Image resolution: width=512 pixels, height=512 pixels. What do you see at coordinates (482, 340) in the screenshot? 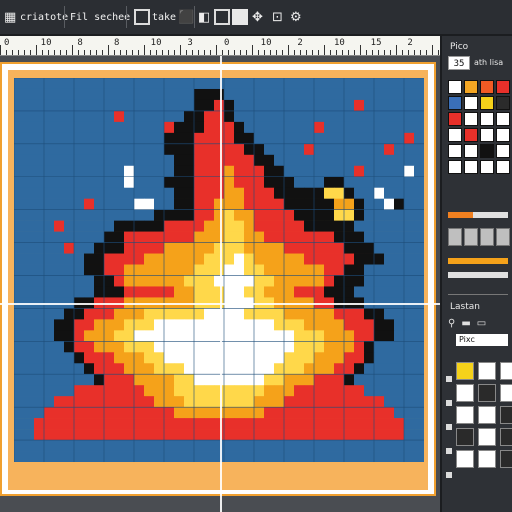
I see `layer-name-field: Pixc` at bounding box center [482, 340].